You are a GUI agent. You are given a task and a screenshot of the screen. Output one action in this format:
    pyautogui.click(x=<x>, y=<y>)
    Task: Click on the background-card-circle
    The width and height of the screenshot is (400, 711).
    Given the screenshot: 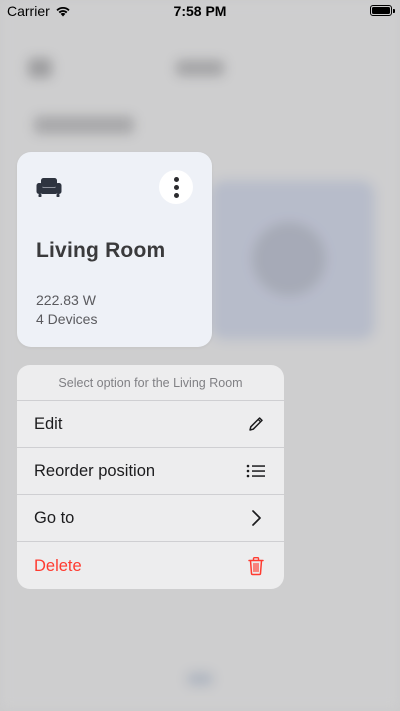 What is the action you would take?
    pyautogui.click(x=289, y=259)
    